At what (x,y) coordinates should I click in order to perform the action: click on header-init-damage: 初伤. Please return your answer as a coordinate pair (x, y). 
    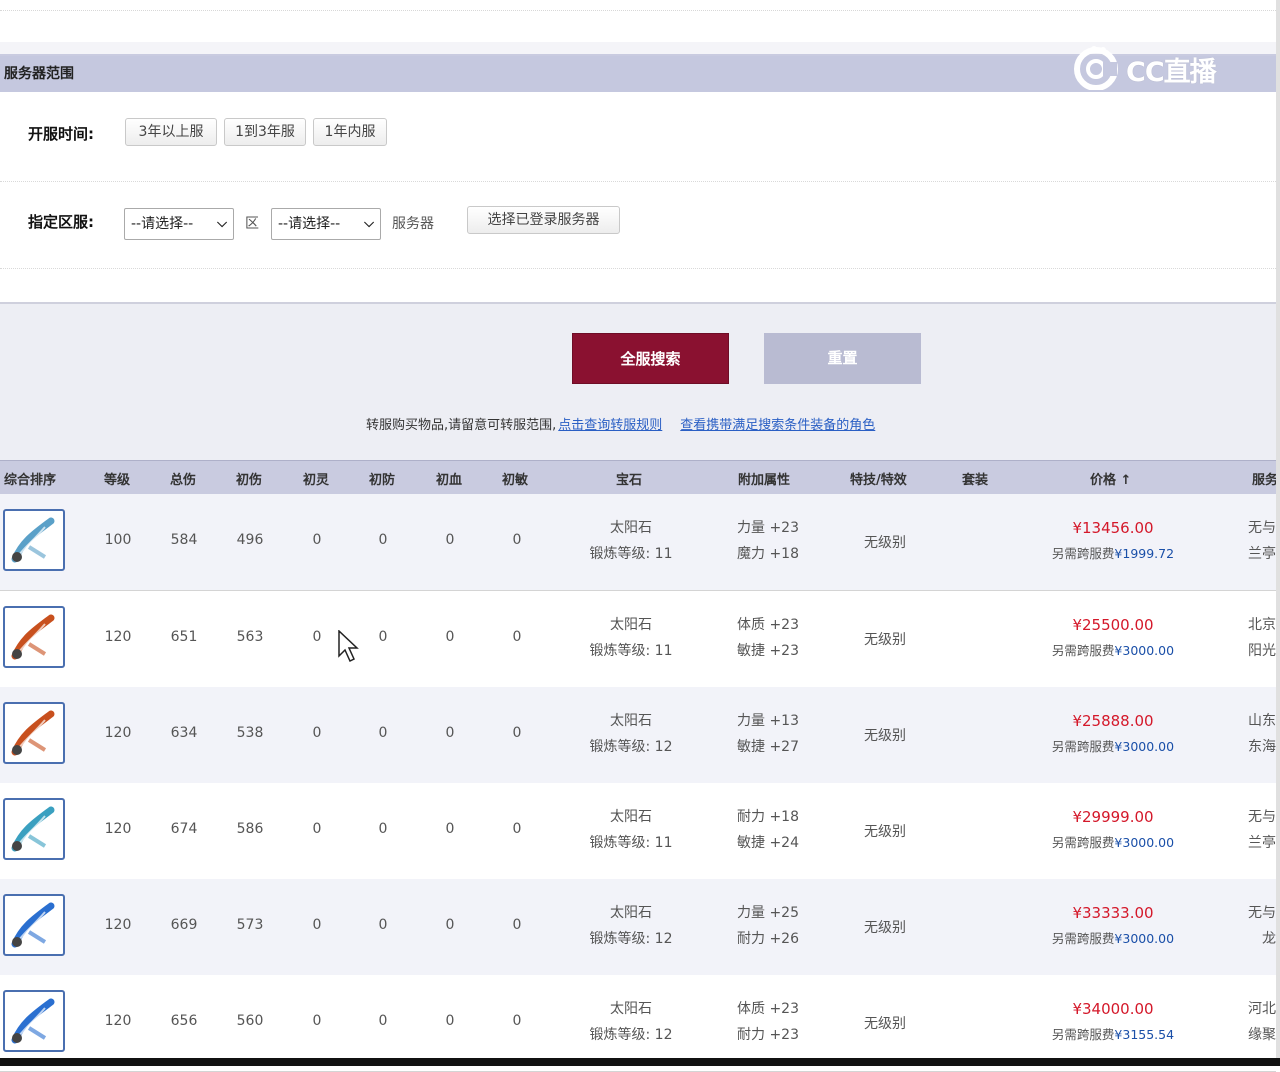
    Looking at the image, I should click on (249, 478).